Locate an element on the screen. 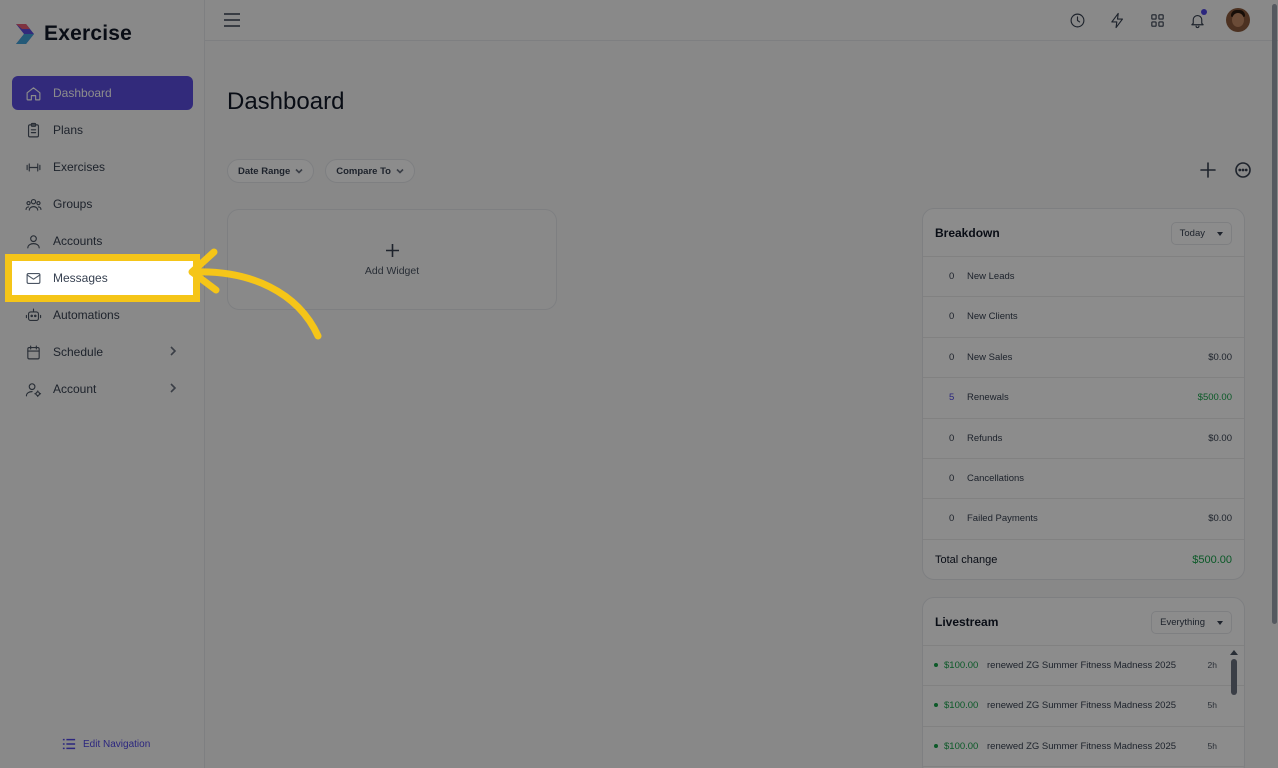 The width and height of the screenshot is (1278, 768). scrollbar-thumb is located at coordinates (1234, 677).